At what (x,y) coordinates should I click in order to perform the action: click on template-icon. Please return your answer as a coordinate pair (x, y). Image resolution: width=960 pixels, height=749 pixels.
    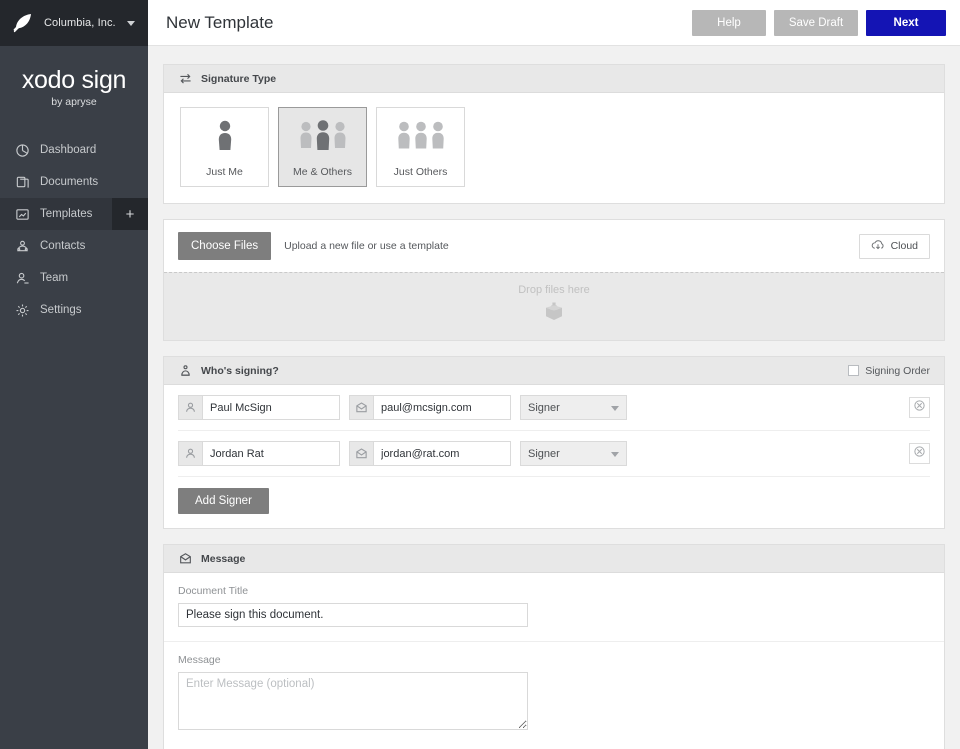
    Looking at the image, I should click on (22, 214).